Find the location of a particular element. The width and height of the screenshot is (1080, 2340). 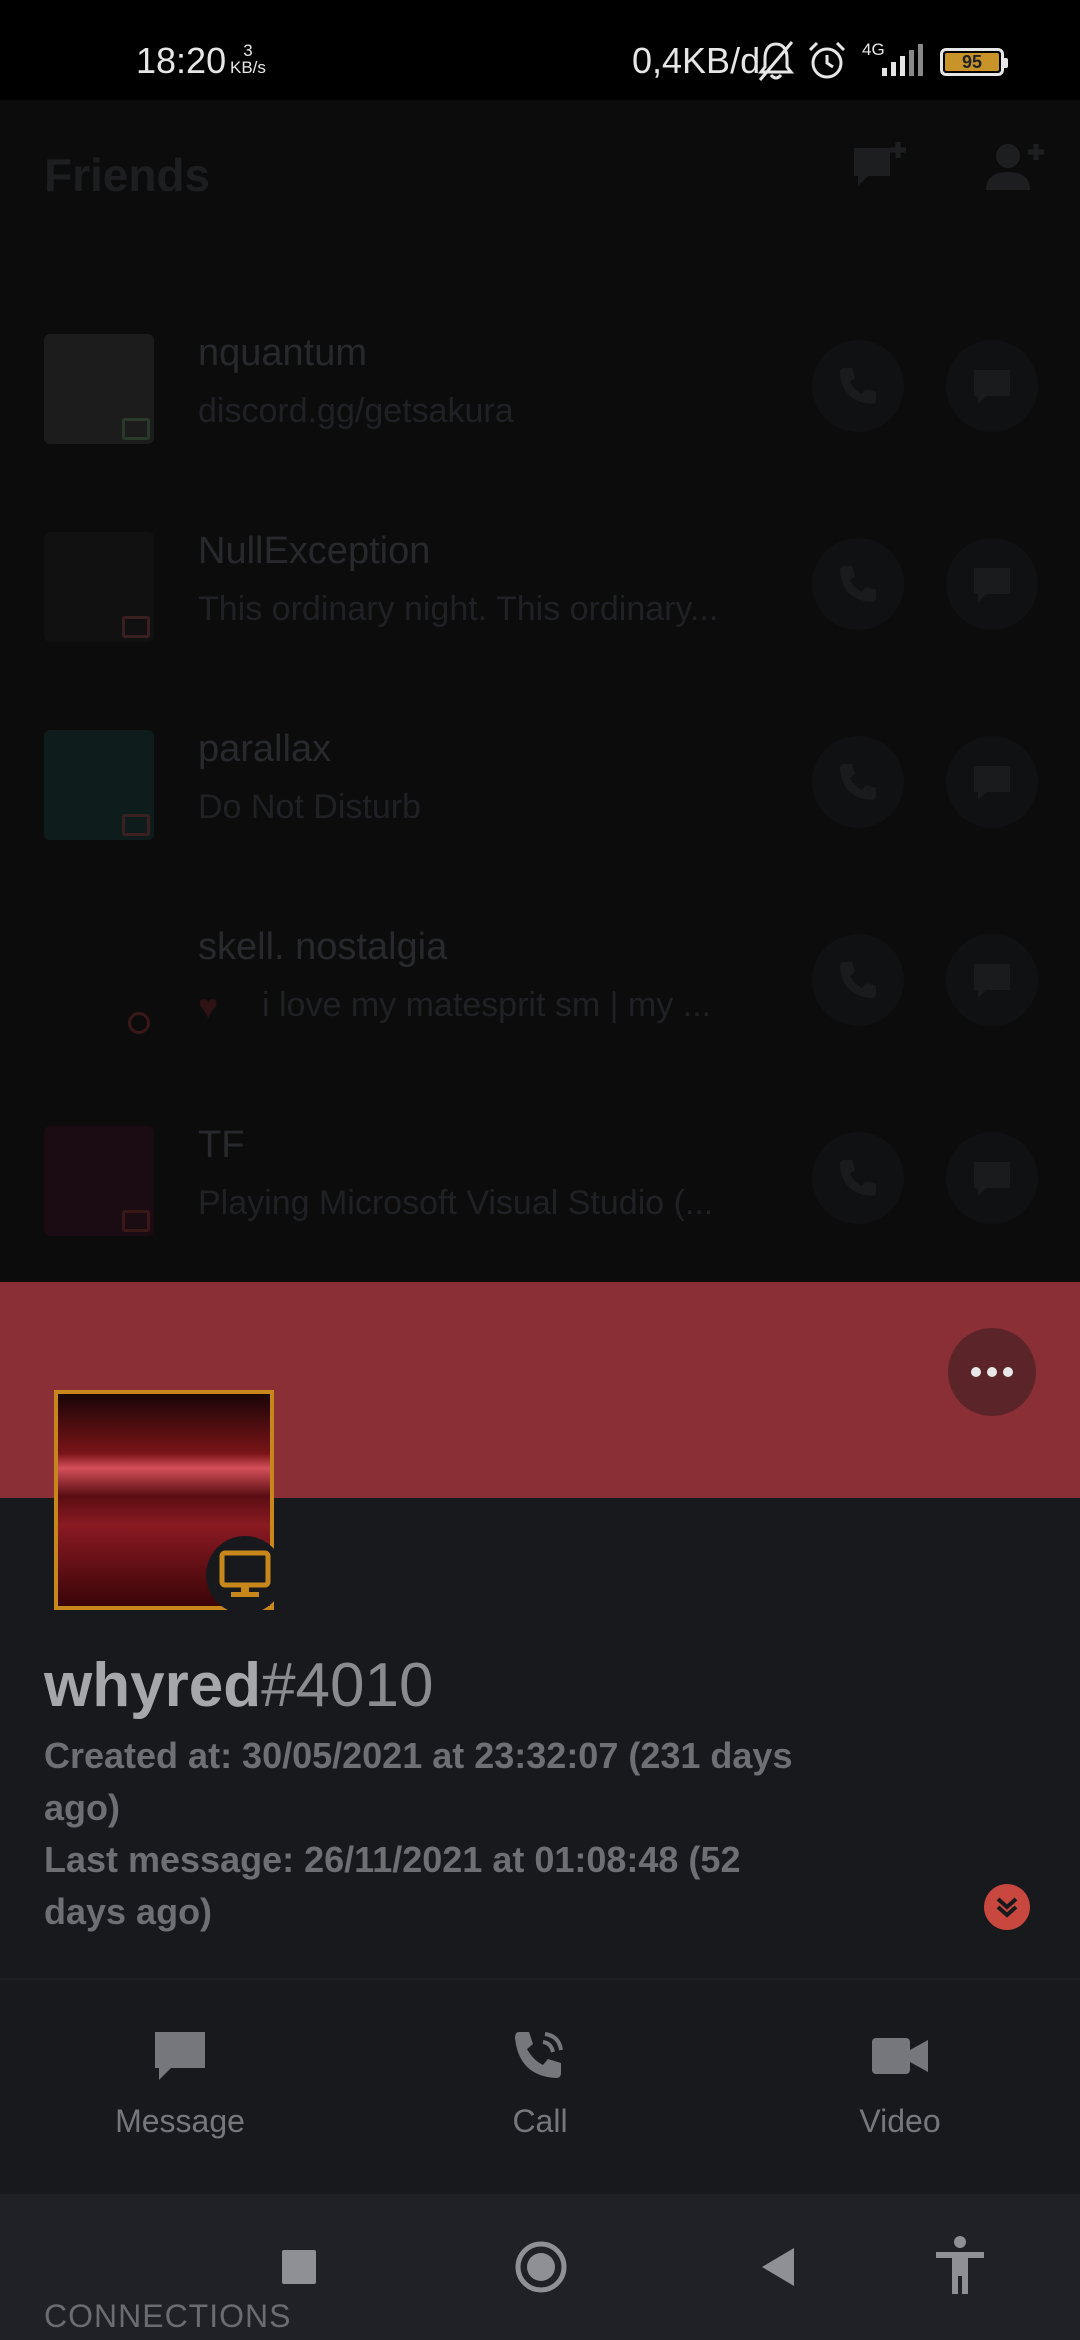

connections-header: CONNECTIONS is located at coordinates (168, 2316).